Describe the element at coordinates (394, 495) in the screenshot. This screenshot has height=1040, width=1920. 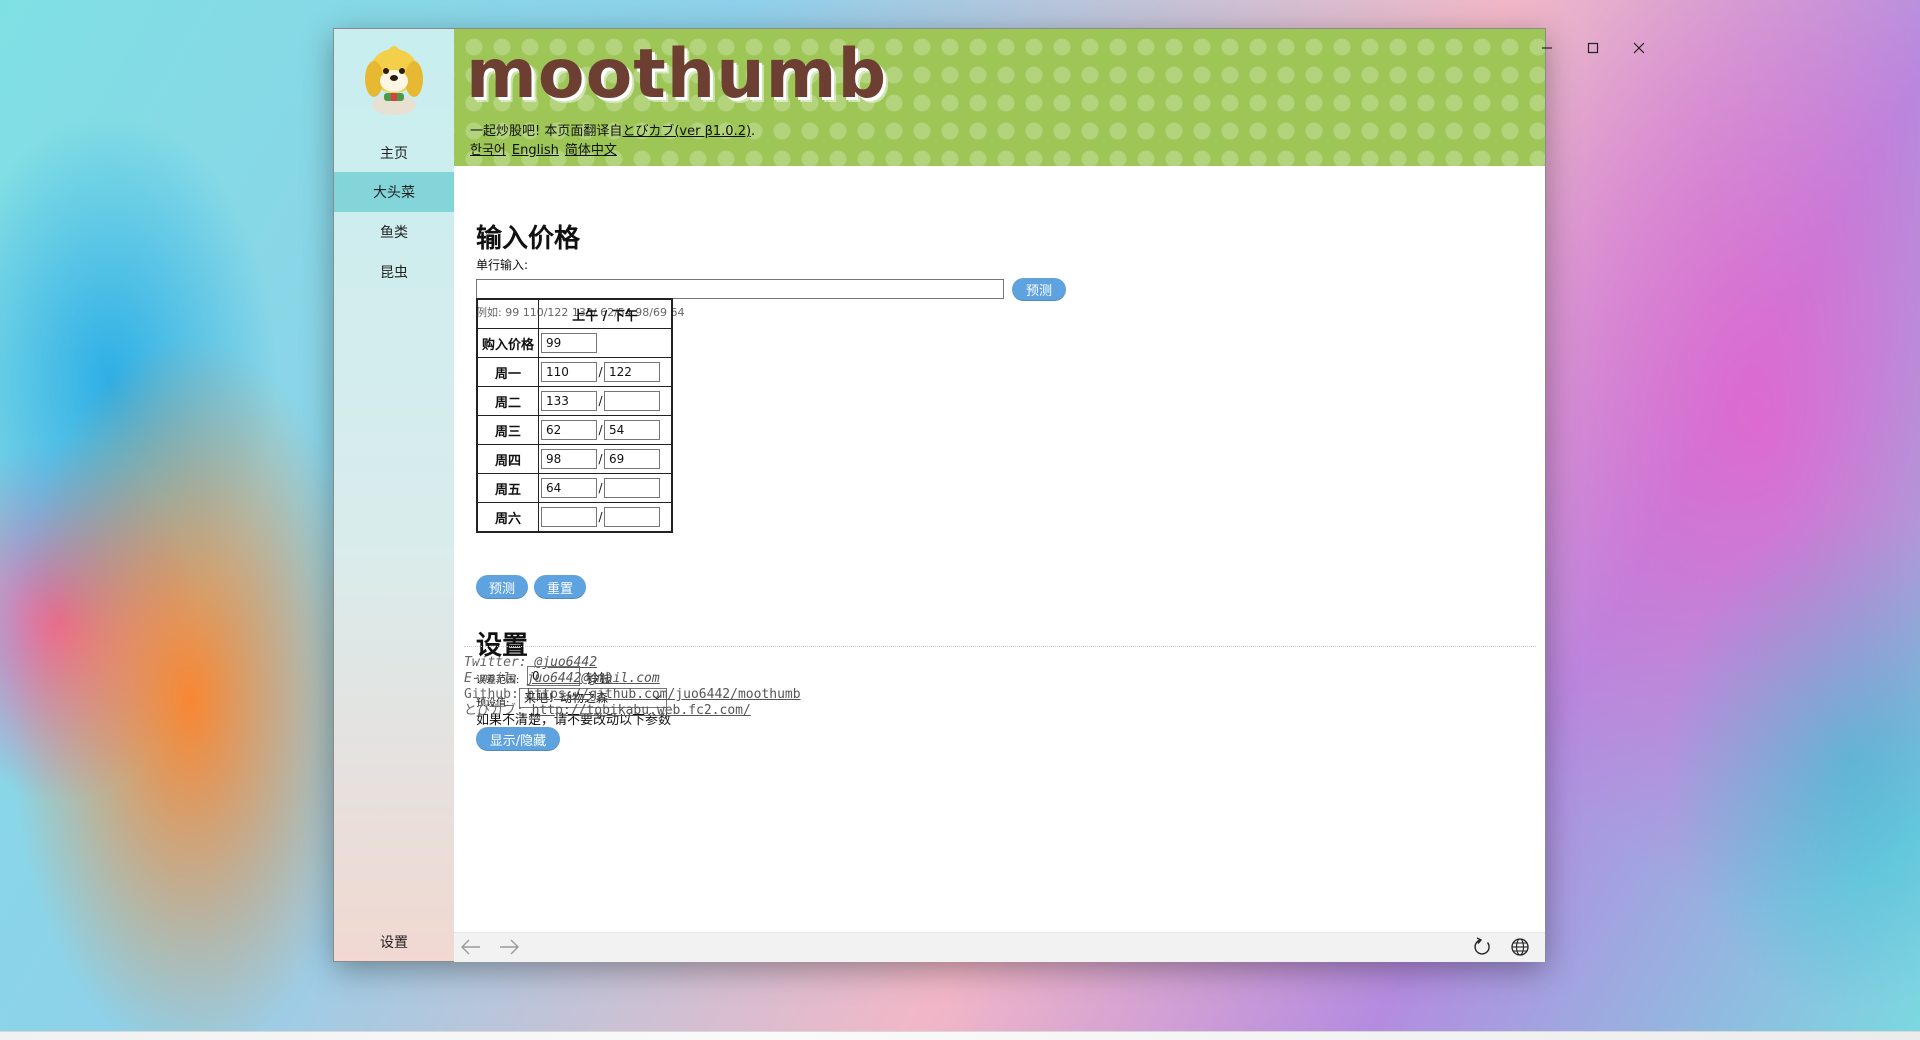
I see `sidebar: 主页 大头菜 鱼类 昆虫 设置` at that location.